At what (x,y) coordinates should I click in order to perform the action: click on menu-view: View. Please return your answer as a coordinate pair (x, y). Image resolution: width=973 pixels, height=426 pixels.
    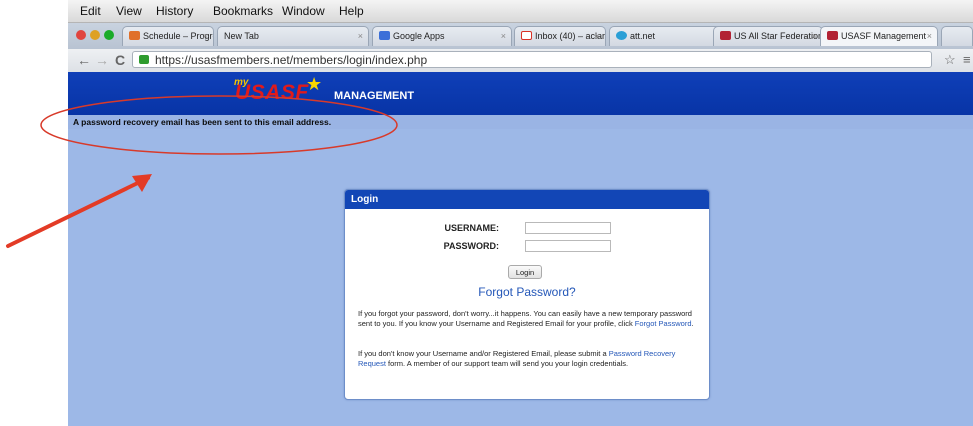
    Looking at the image, I should click on (129, 11).